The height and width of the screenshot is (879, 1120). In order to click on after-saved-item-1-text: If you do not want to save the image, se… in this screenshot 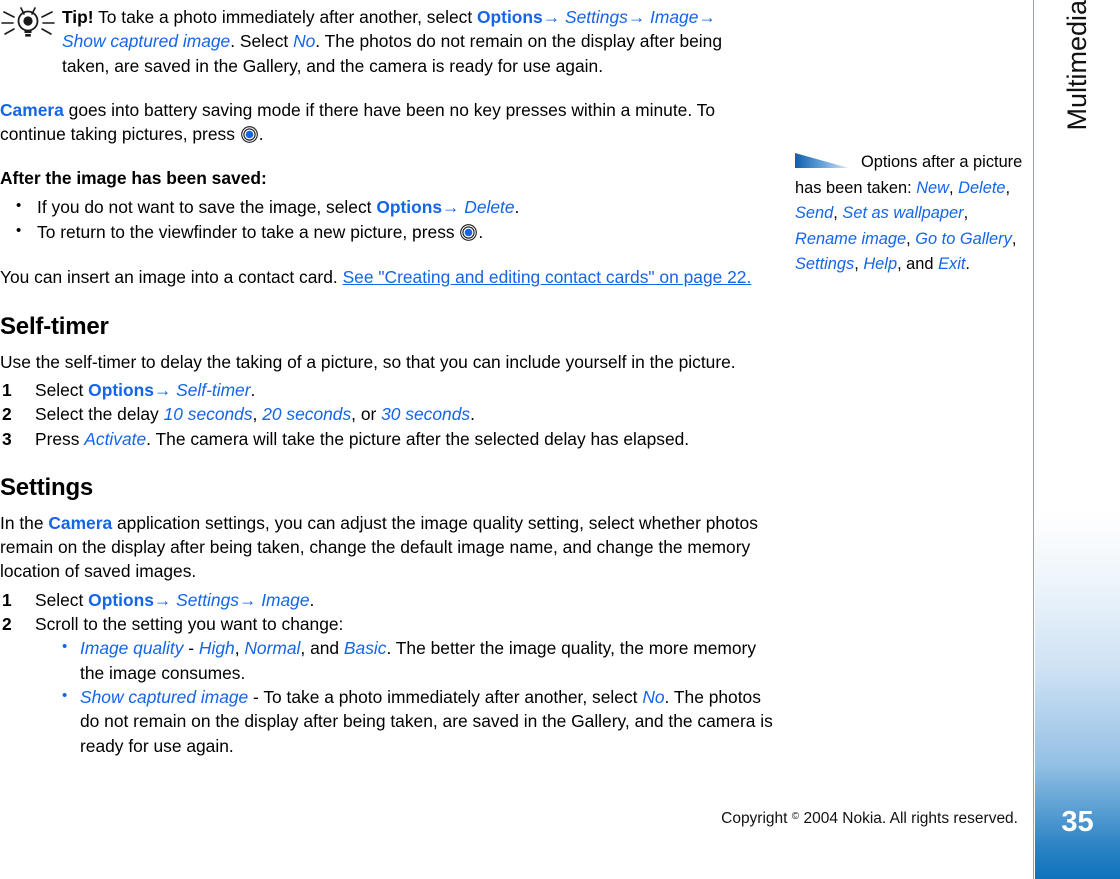, I will do `click(207, 206)`.